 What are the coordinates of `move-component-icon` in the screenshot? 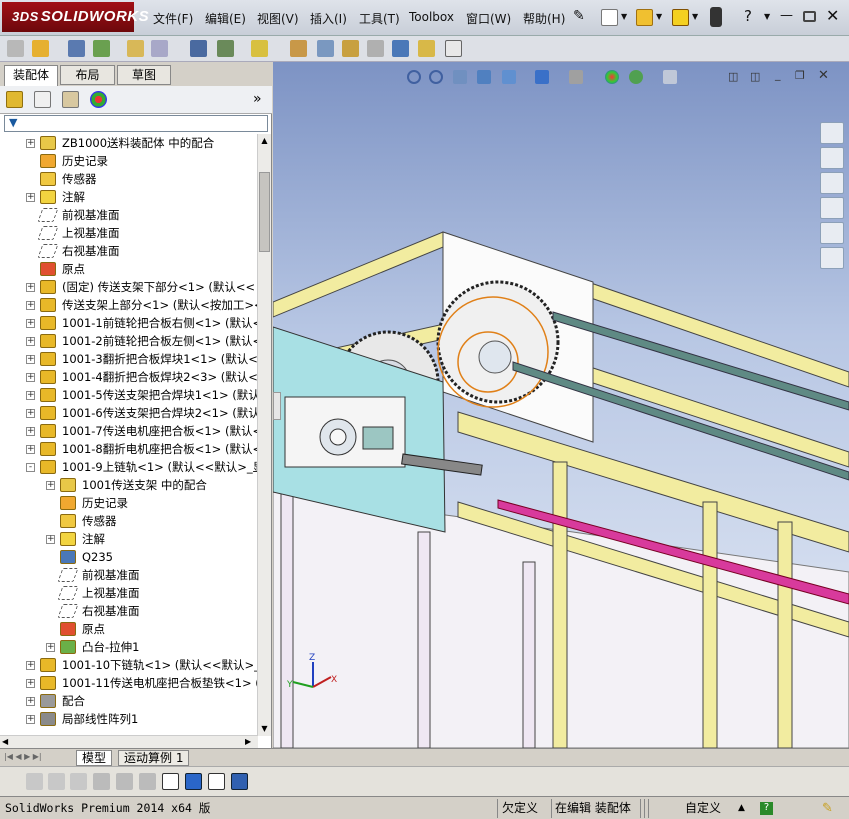 It's located at (135, 48).